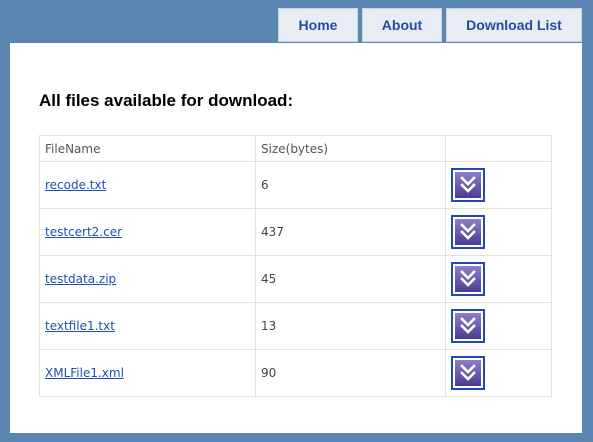 The width and height of the screenshot is (593, 442). I want to click on table-row: textfile1.txt 13, so click(295, 326).